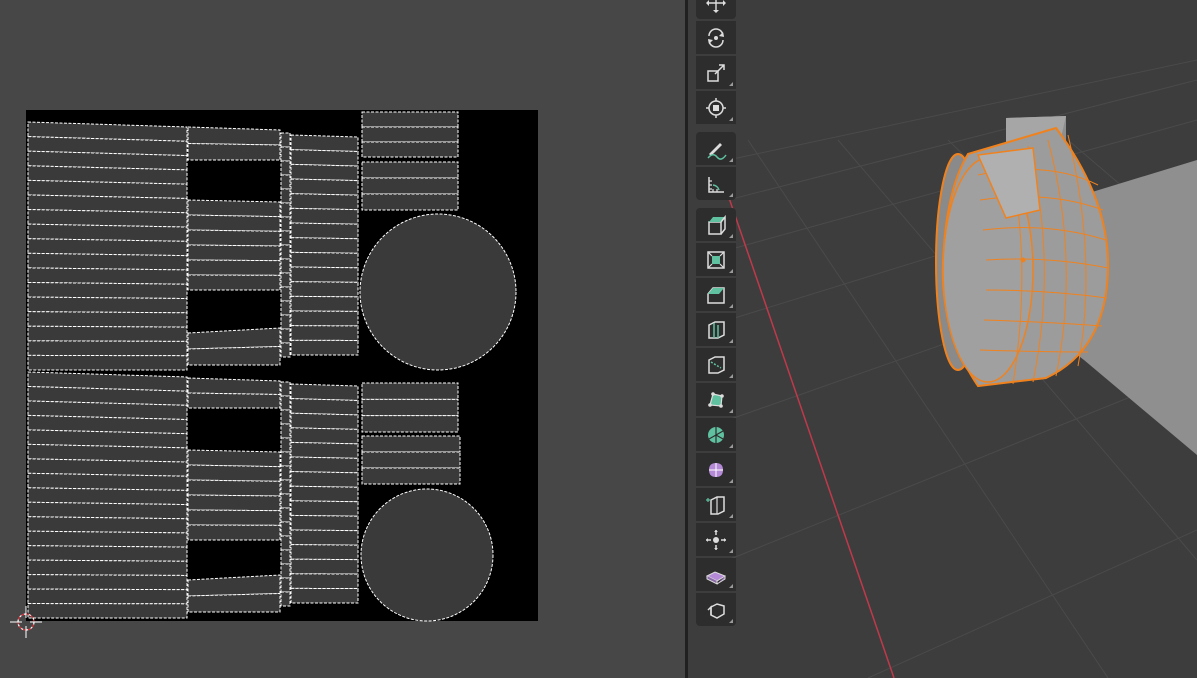 This screenshot has width=1197, height=678. What do you see at coordinates (716, 72) in the screenshot?
I see `tool-scale-button` at bounding box center [716, 72].